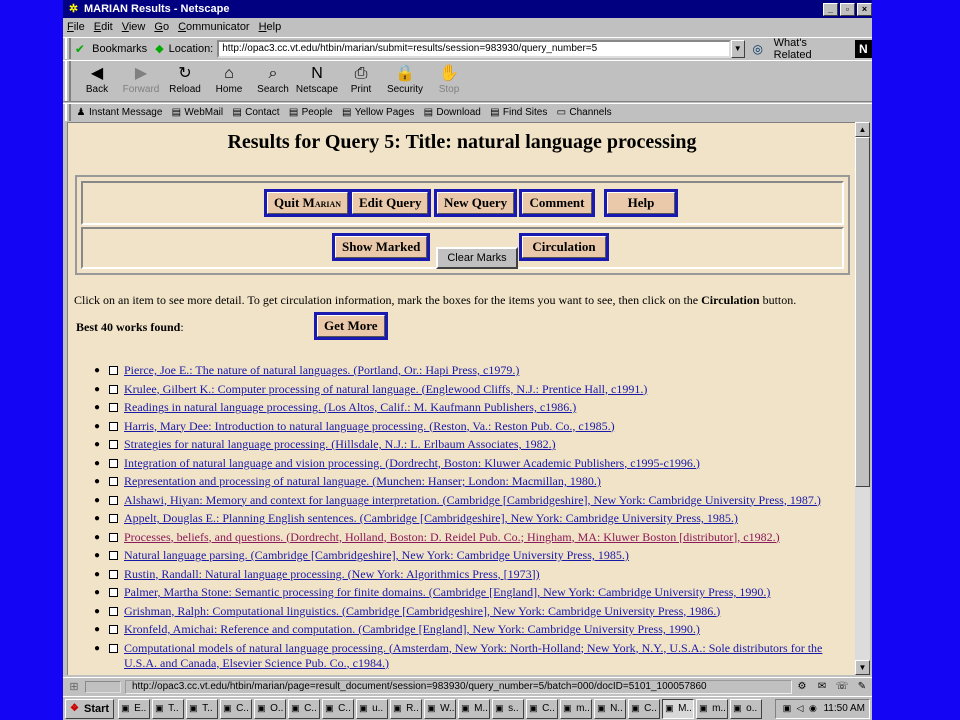  What do you see at coordinates (802, 686) in the screenshot?
I see `component-navigator-icon: ⚙` at bounding box center [802, 686].